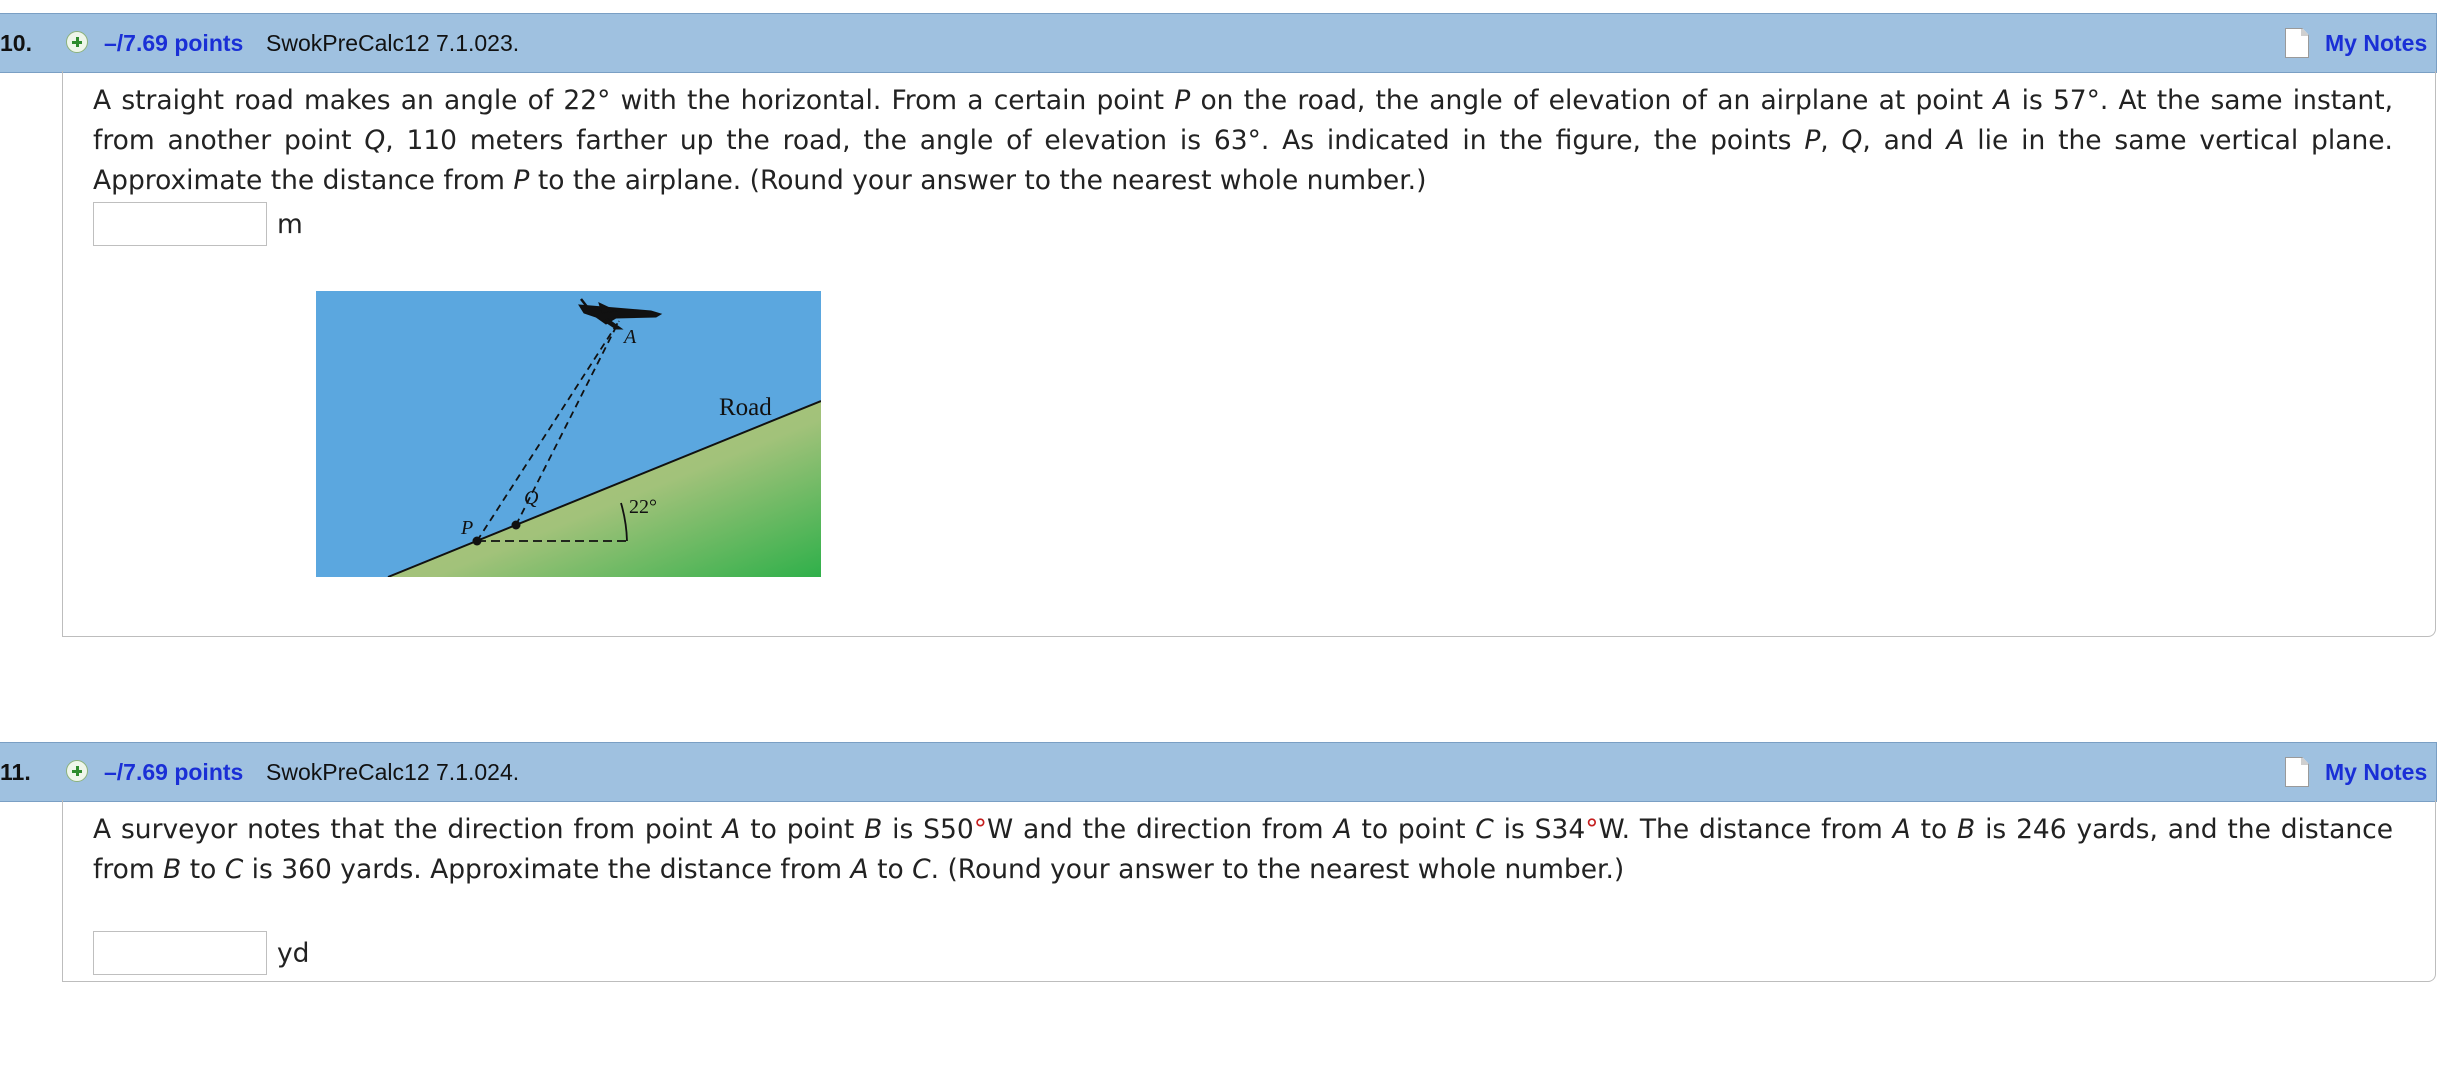 This screenshot has height=1078, width=2442. What do you see at coordinates (393, 772) in the screenshot?
I see `question-reference: SwokPreCalc12 7.1.024.` at bounding box center [393, 772].